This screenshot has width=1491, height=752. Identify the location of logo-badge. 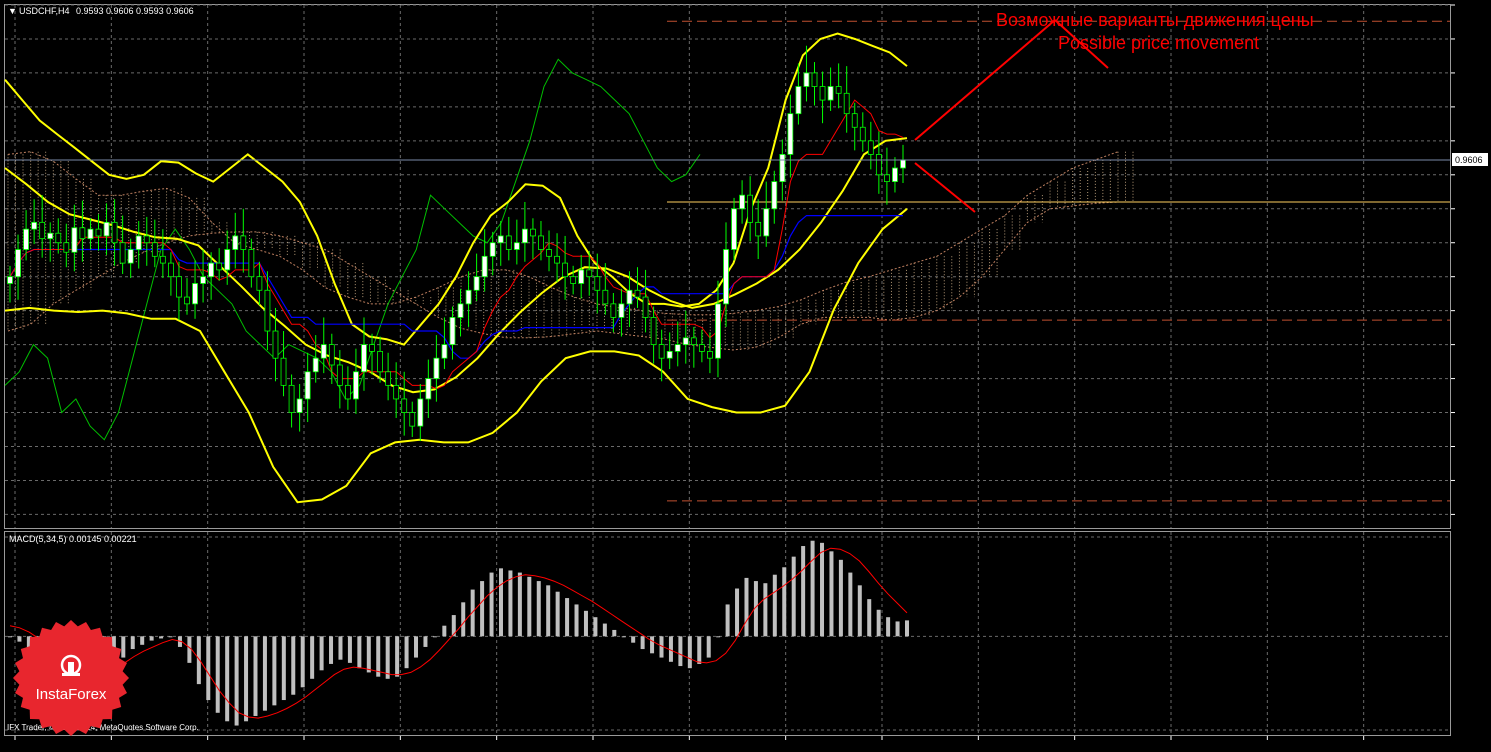
(71, 678).